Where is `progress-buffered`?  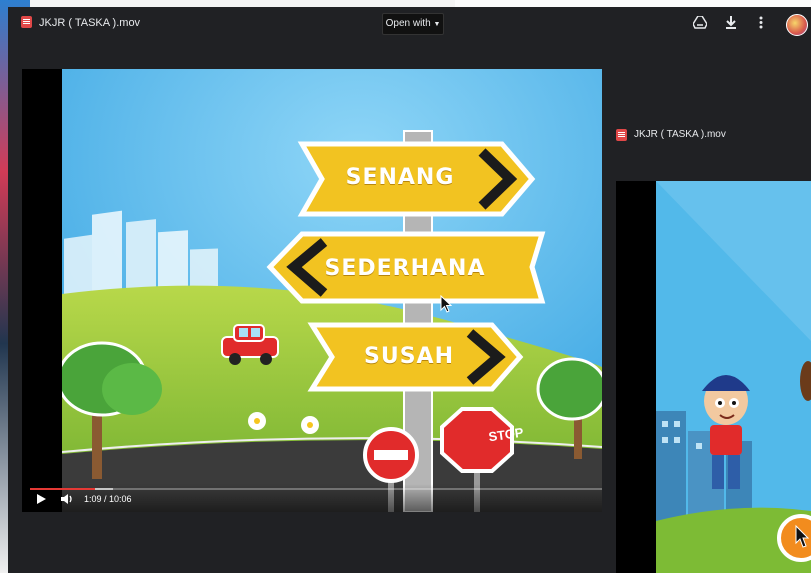
progress-buffered is located at coordinates (104, 489).